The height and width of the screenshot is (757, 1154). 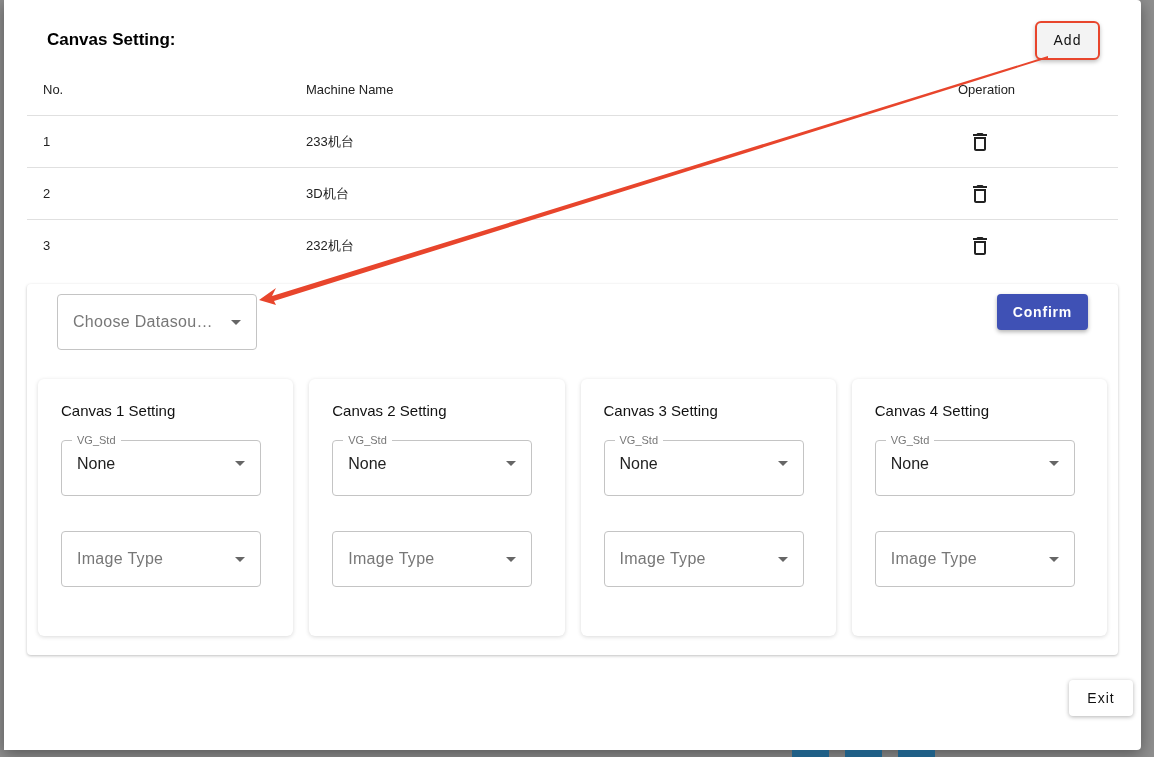 I want to click on canvas-title: Canvas 1 Setting, so click(x=119, y=411).